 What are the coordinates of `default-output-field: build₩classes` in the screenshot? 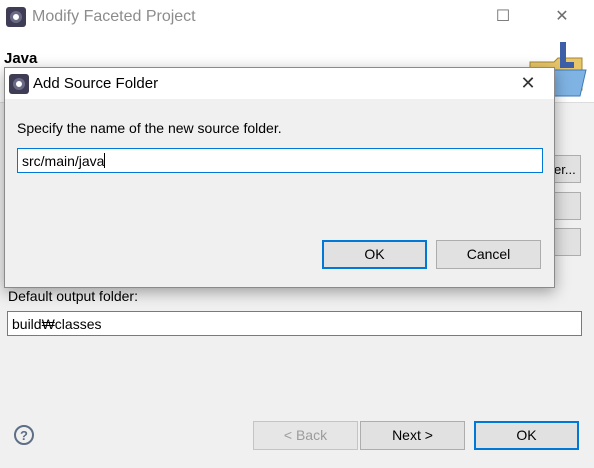 It's located at (294, 323).